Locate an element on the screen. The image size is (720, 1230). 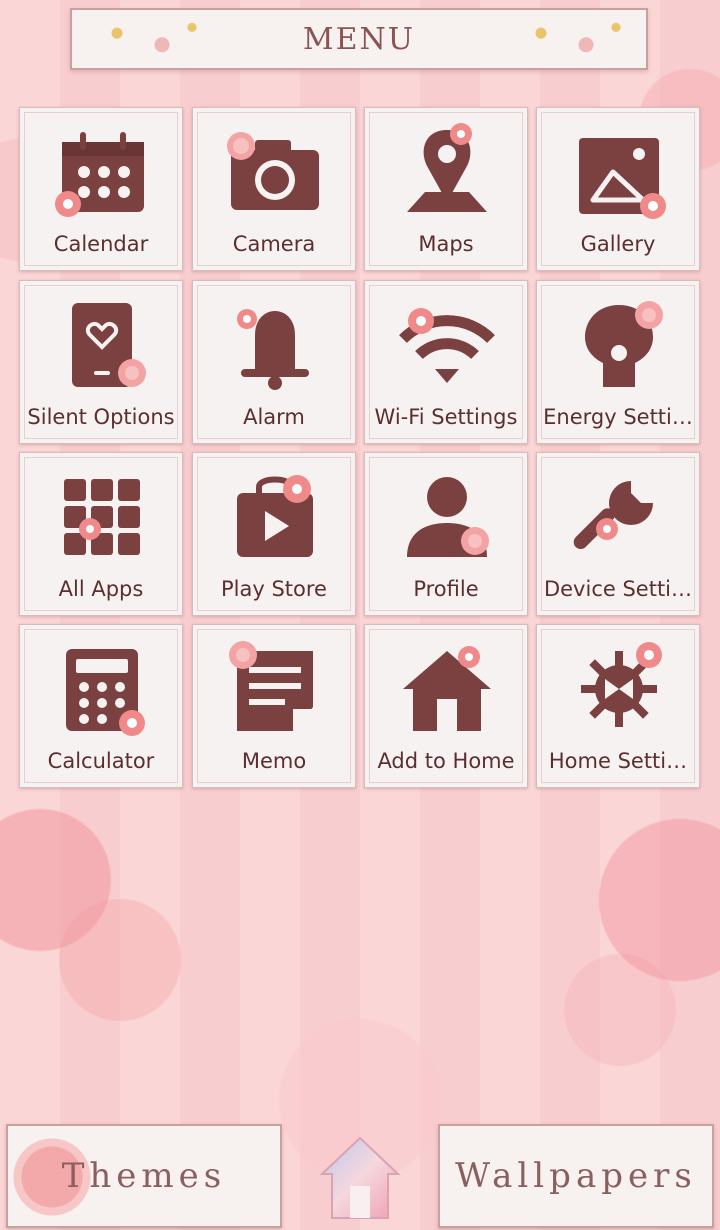
tile-label: Calculator is located at coordinates (101, 761).